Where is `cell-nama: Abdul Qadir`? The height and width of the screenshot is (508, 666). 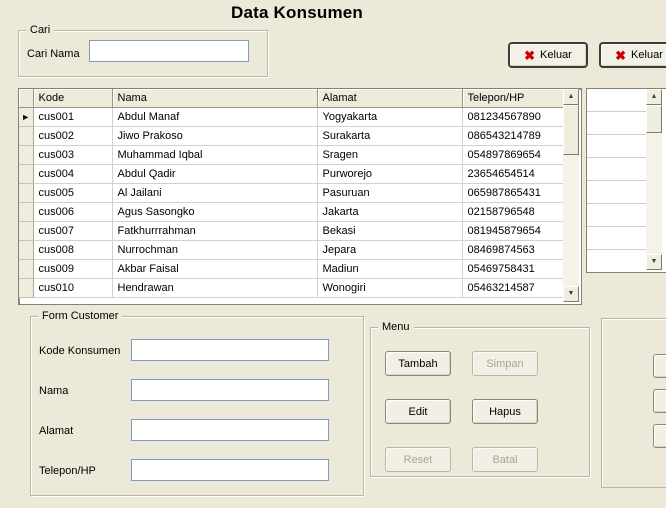
cell-nama: Abdul Qadir is located at coordinates (215, 174).